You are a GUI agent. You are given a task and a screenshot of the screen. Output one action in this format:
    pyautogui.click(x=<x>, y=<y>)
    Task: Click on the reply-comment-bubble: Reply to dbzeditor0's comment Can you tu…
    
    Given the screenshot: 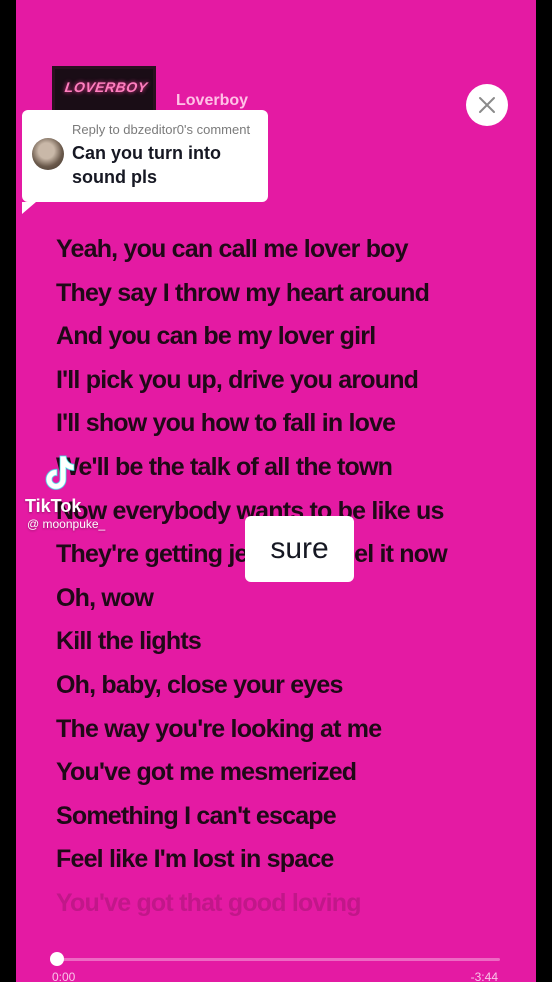 What is the action you would take?
    pyautogui.click(x=145, y=162)
    